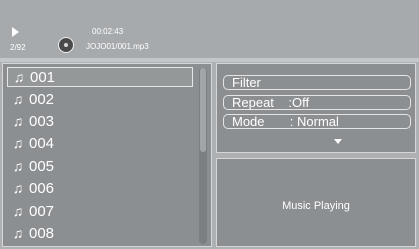  Describe the element at coordinates (100, 143) in the screenshot. I see `list-item: ♫ 004` at that location.